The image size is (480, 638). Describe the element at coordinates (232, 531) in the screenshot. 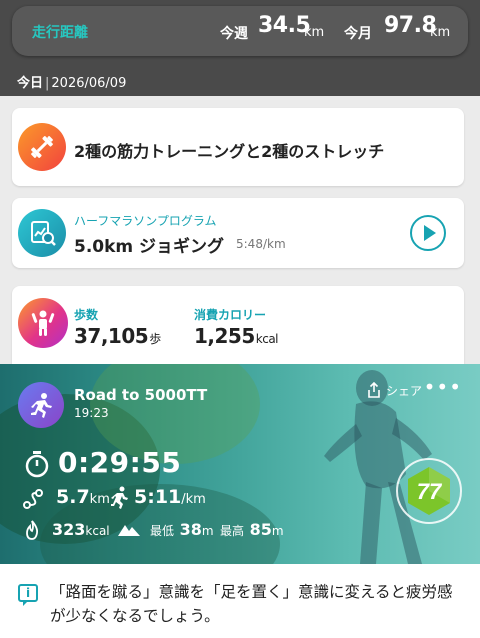

I see `elevation-high-label: 最高` at that location.